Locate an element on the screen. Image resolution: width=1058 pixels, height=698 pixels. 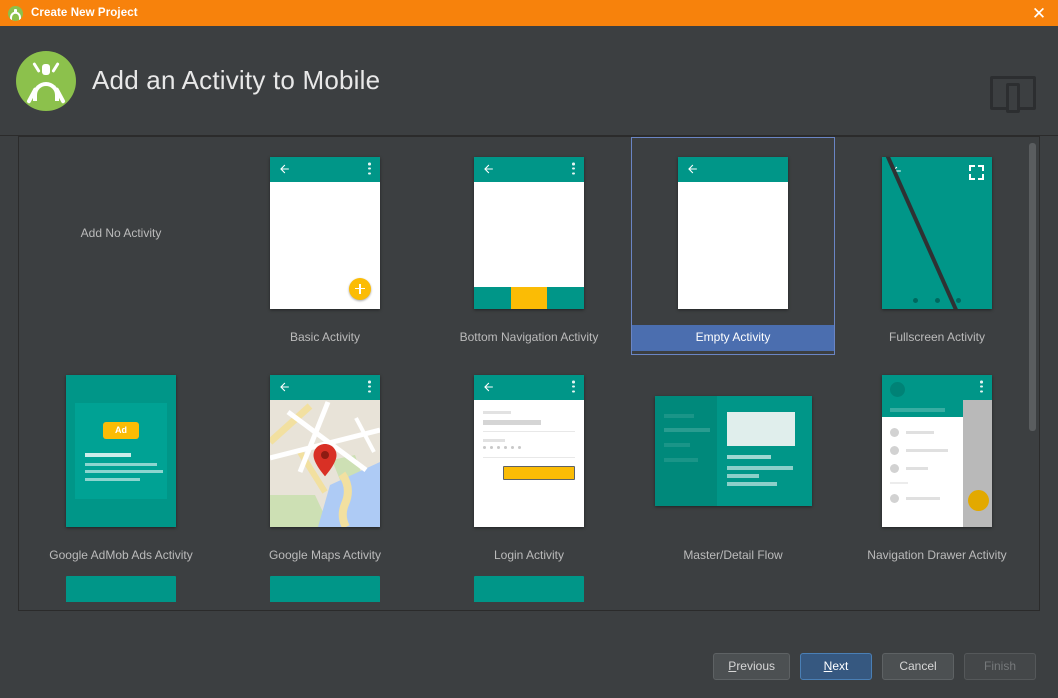
activity-card-empty-activity: Empty Activity is located at coordinates (733, 246).